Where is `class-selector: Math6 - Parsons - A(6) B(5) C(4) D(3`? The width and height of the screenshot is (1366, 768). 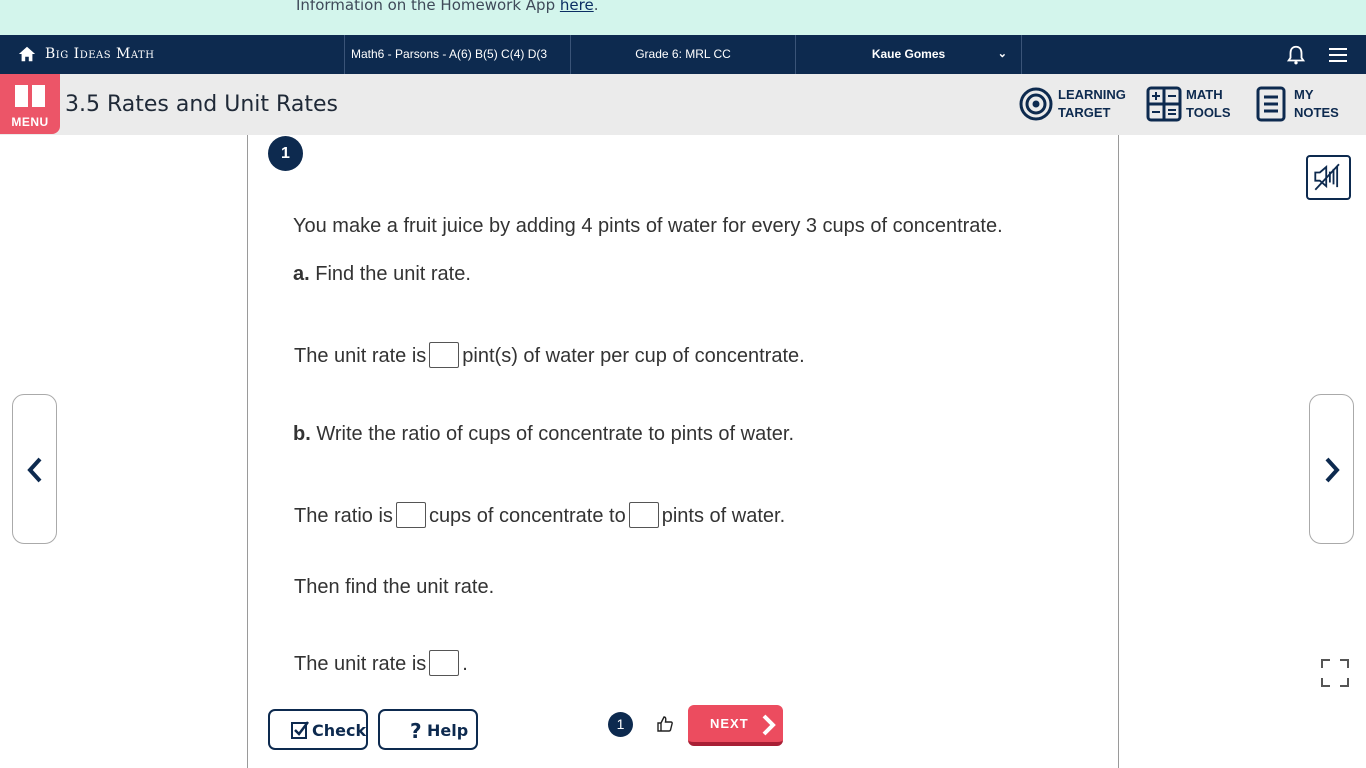
class-selector: Math6 - Parsons - A(6) B(5) C(4) D(3 is located at coordinates (457, 54).